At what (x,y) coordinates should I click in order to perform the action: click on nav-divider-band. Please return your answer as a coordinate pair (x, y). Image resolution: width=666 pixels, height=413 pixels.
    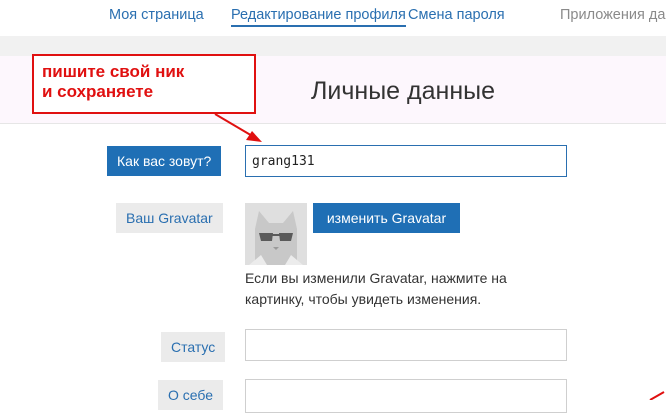
    Looking at the image, I should click on (333, 46).